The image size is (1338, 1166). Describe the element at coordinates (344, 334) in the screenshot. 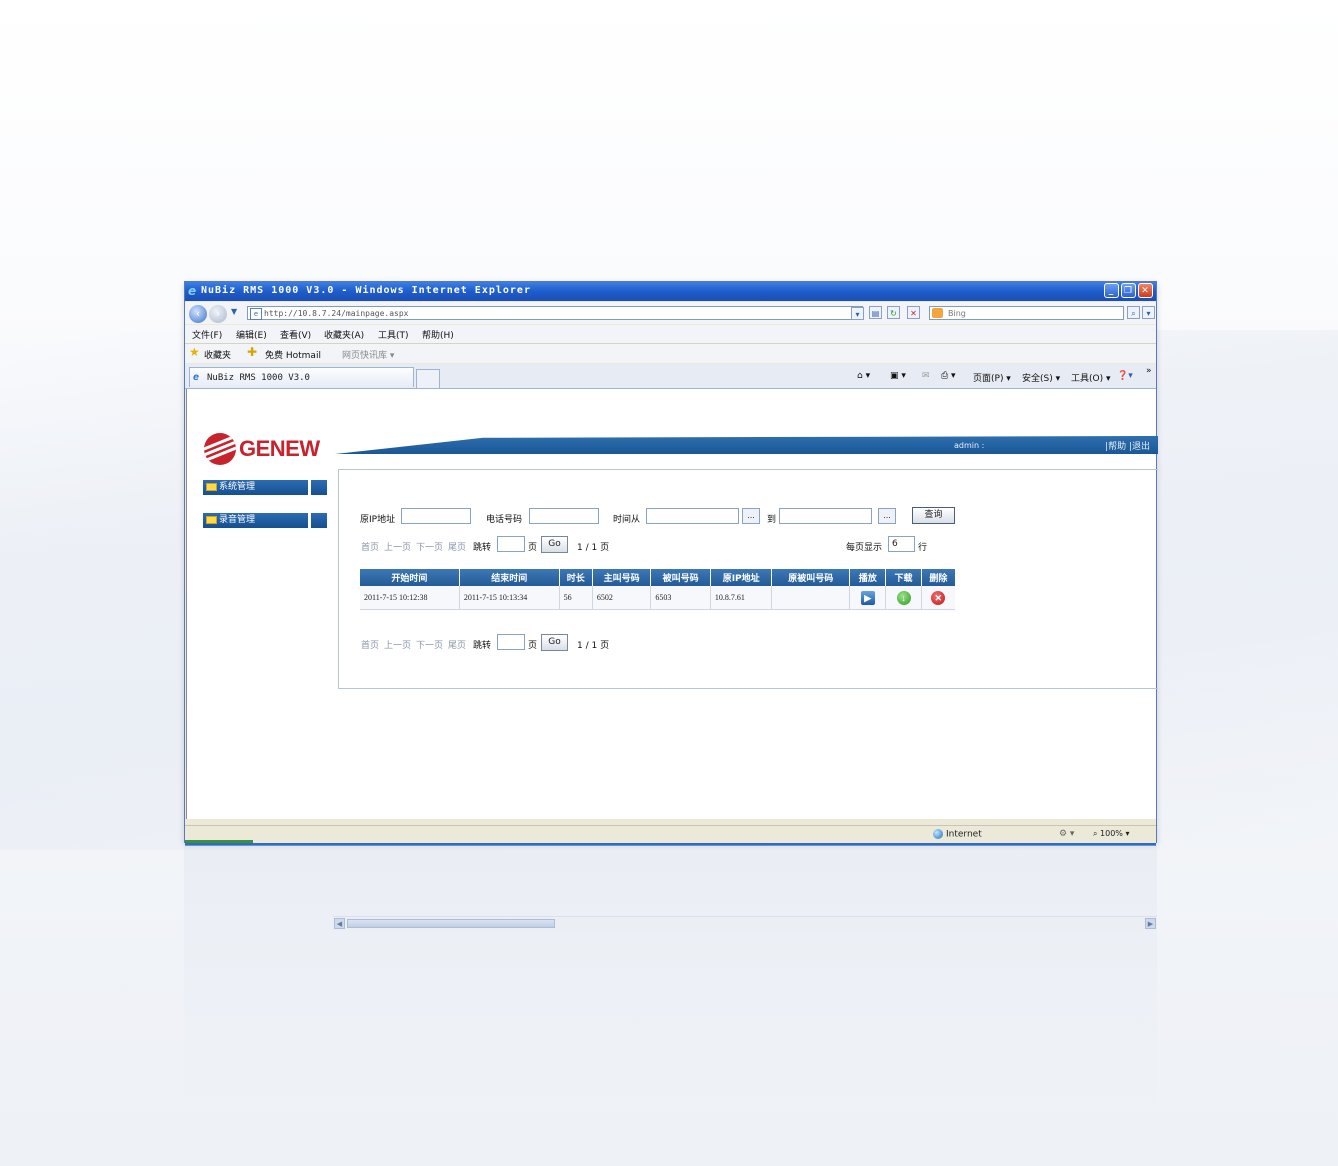

I see `menu-favorites: 收藏夹(A)` at that location.